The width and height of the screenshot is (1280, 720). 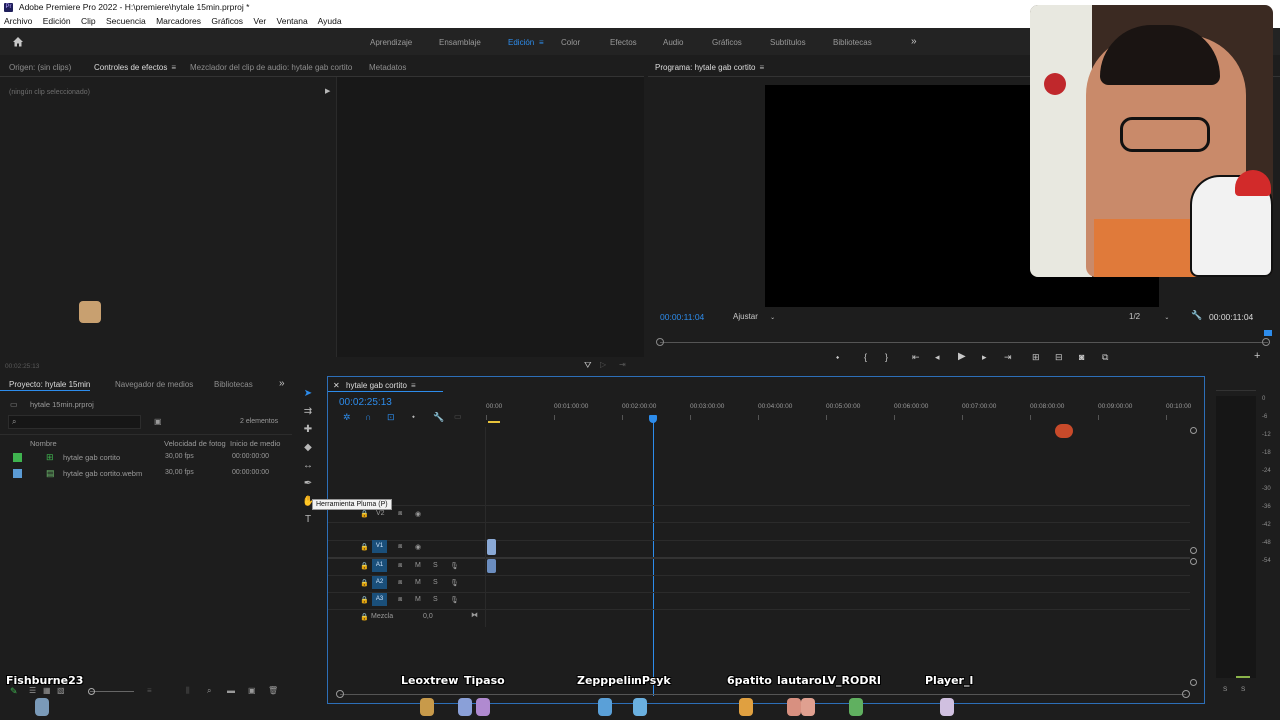 What do you see at coordinates (379, 565) in the screenshot?
I see `track-target-a1: A1` at bounding box center [379, 565].